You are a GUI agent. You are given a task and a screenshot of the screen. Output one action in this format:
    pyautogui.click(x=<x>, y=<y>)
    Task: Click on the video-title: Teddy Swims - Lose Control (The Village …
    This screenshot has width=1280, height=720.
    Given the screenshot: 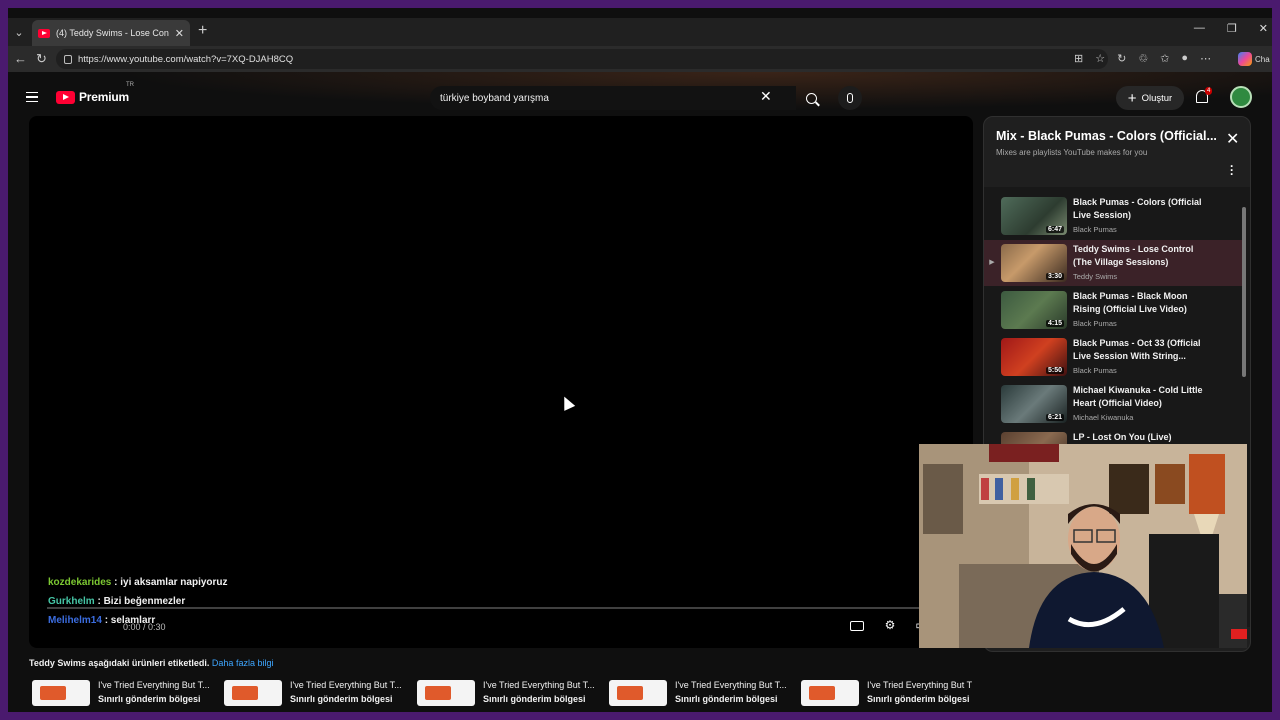 What is the action you would take?
    pyautogui.click(x=1133, y=255)
    